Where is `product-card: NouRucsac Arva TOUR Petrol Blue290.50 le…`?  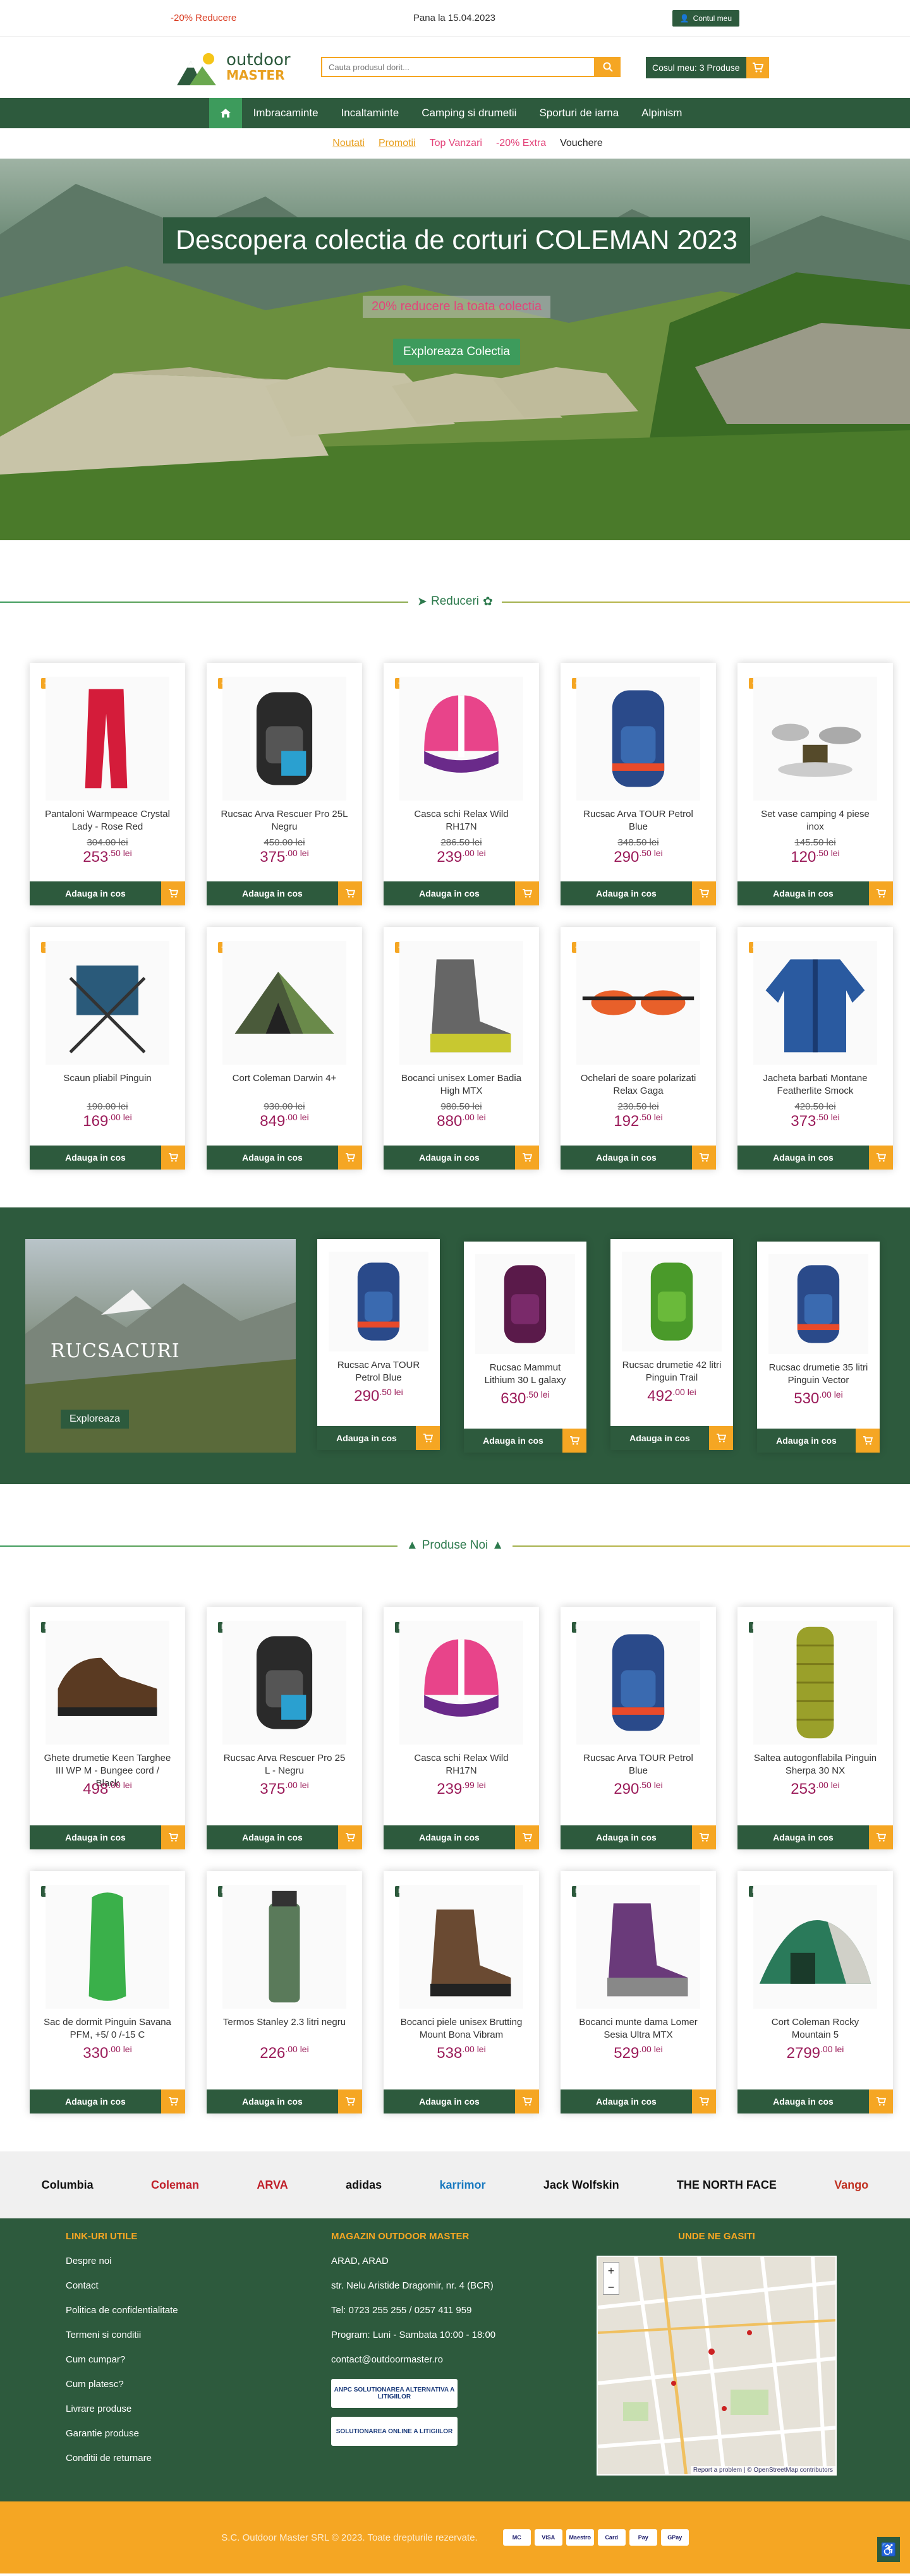 product-card: NouRucsac Arva TOUR Petrol Blue290.50 le… is located at coordinates (638, 1728).